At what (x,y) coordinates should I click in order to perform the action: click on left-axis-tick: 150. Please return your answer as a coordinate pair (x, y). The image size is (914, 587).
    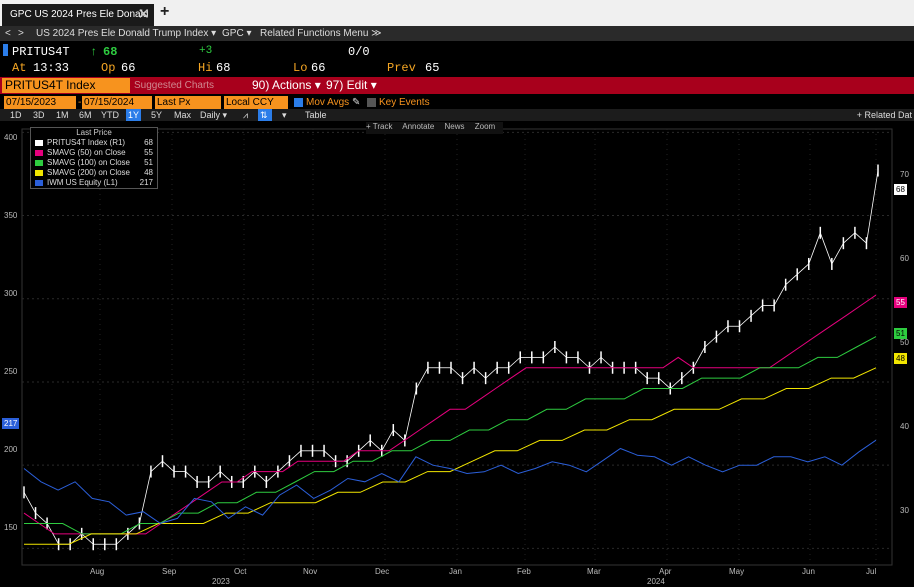
    Looking at the image, I should click on (11, 527).